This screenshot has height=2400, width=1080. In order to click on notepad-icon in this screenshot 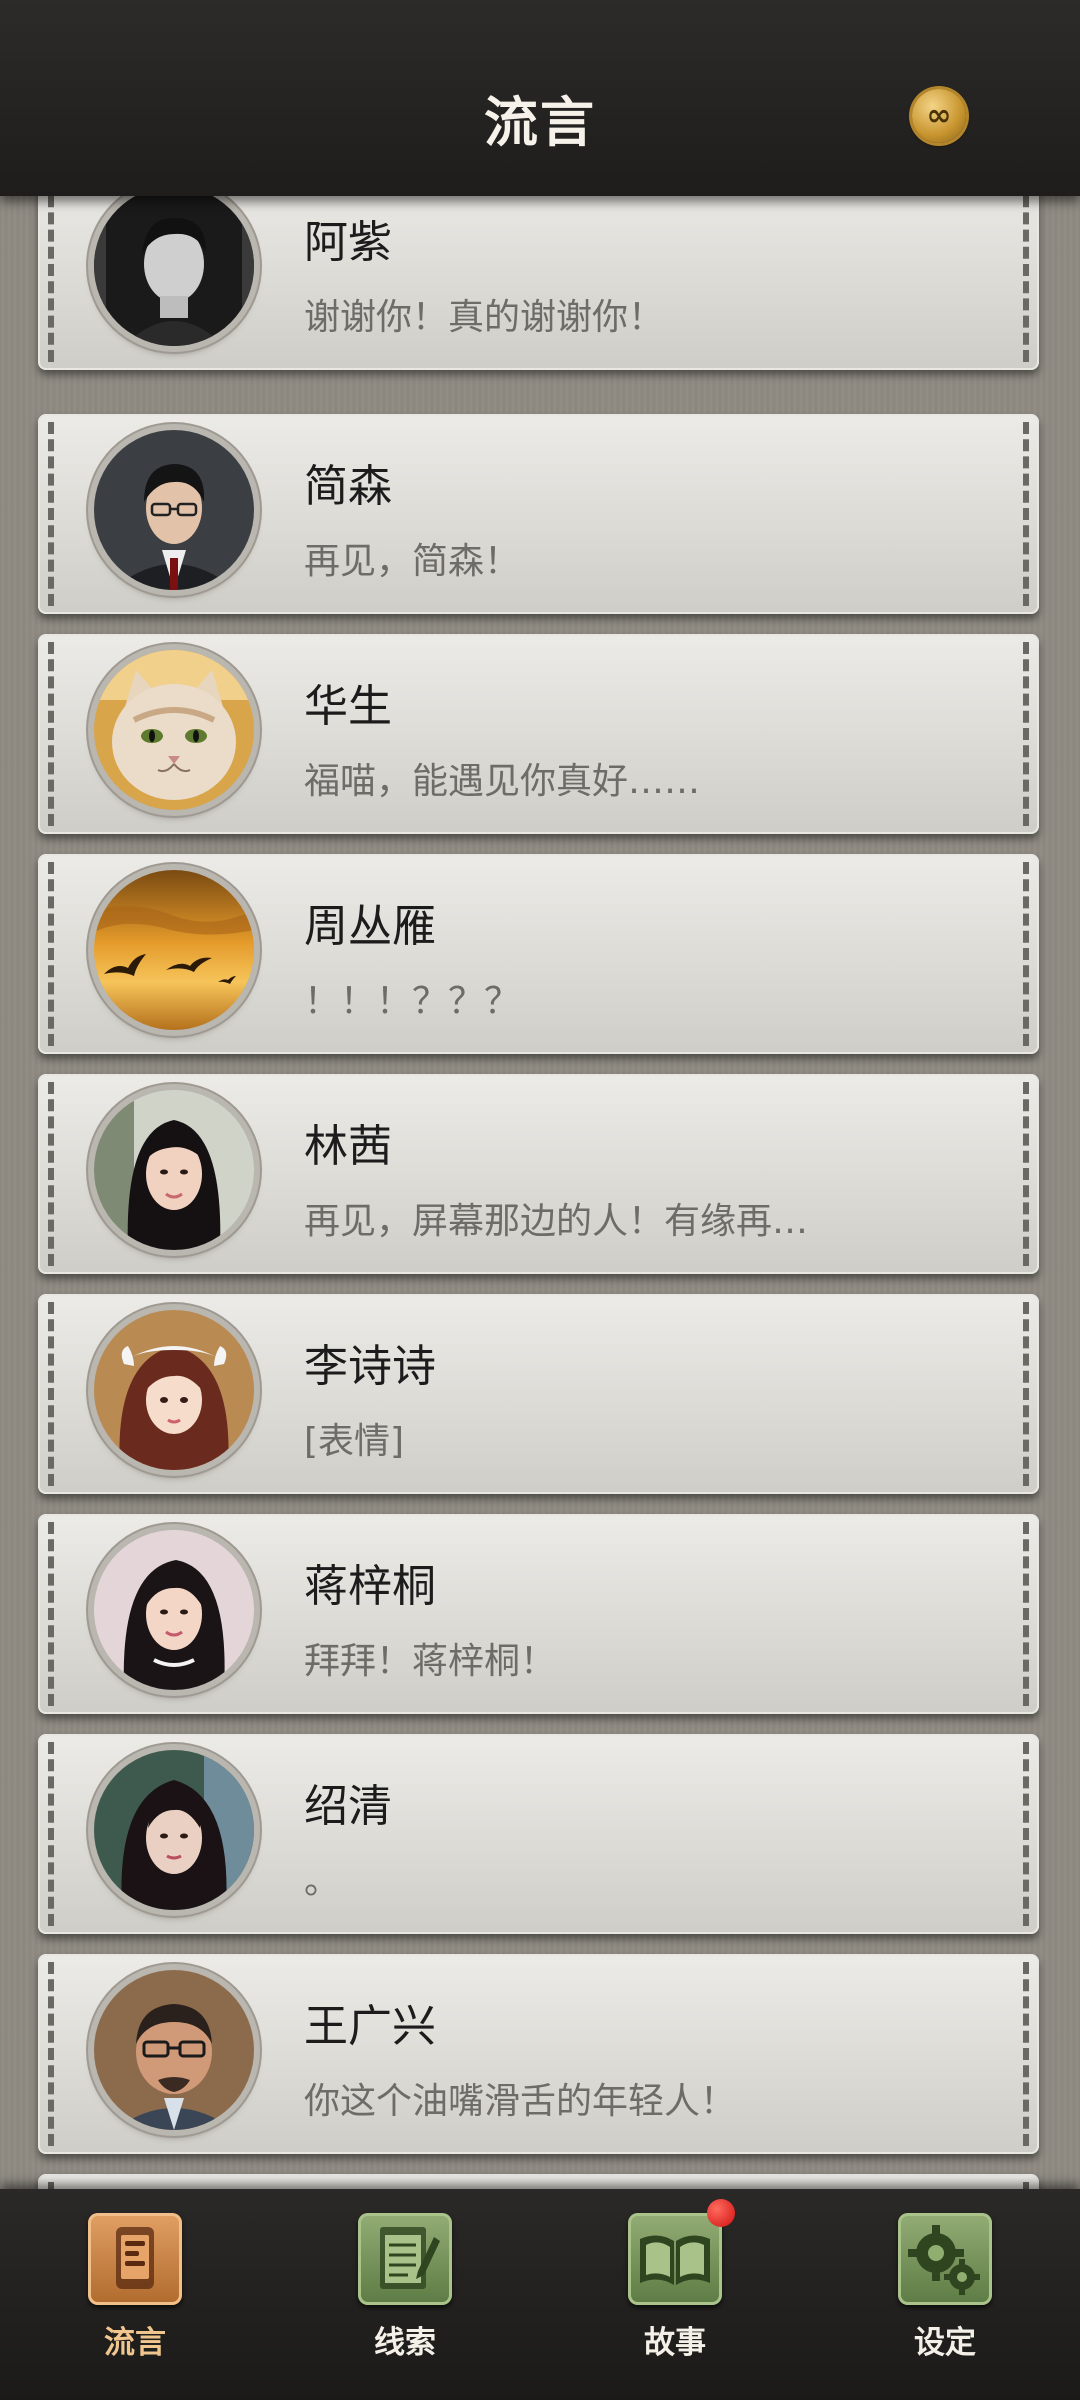, I will do `click(405, 2259)`.